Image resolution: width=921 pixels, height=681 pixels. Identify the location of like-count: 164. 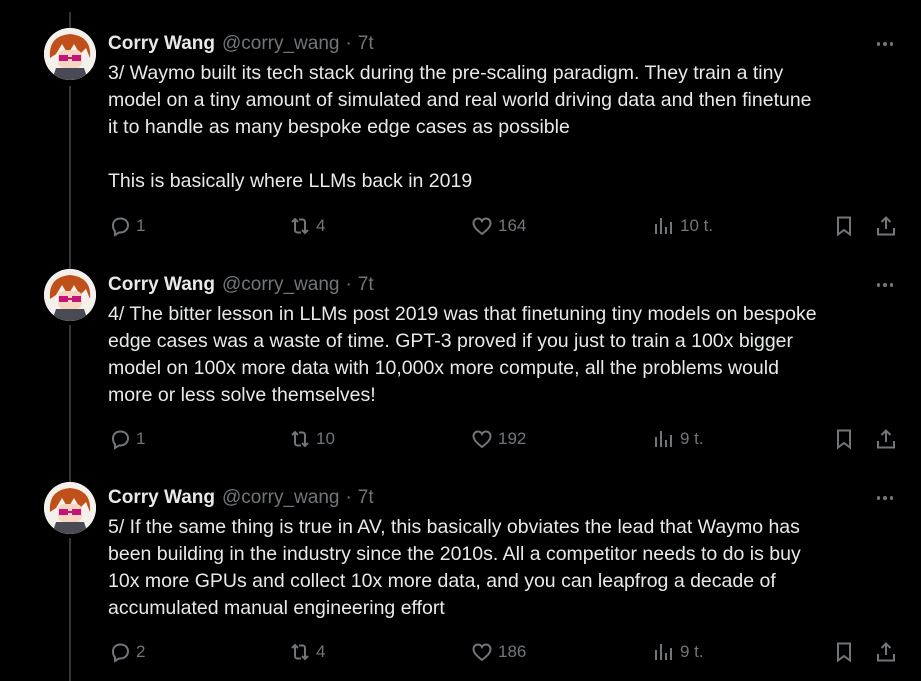
(512, 225).